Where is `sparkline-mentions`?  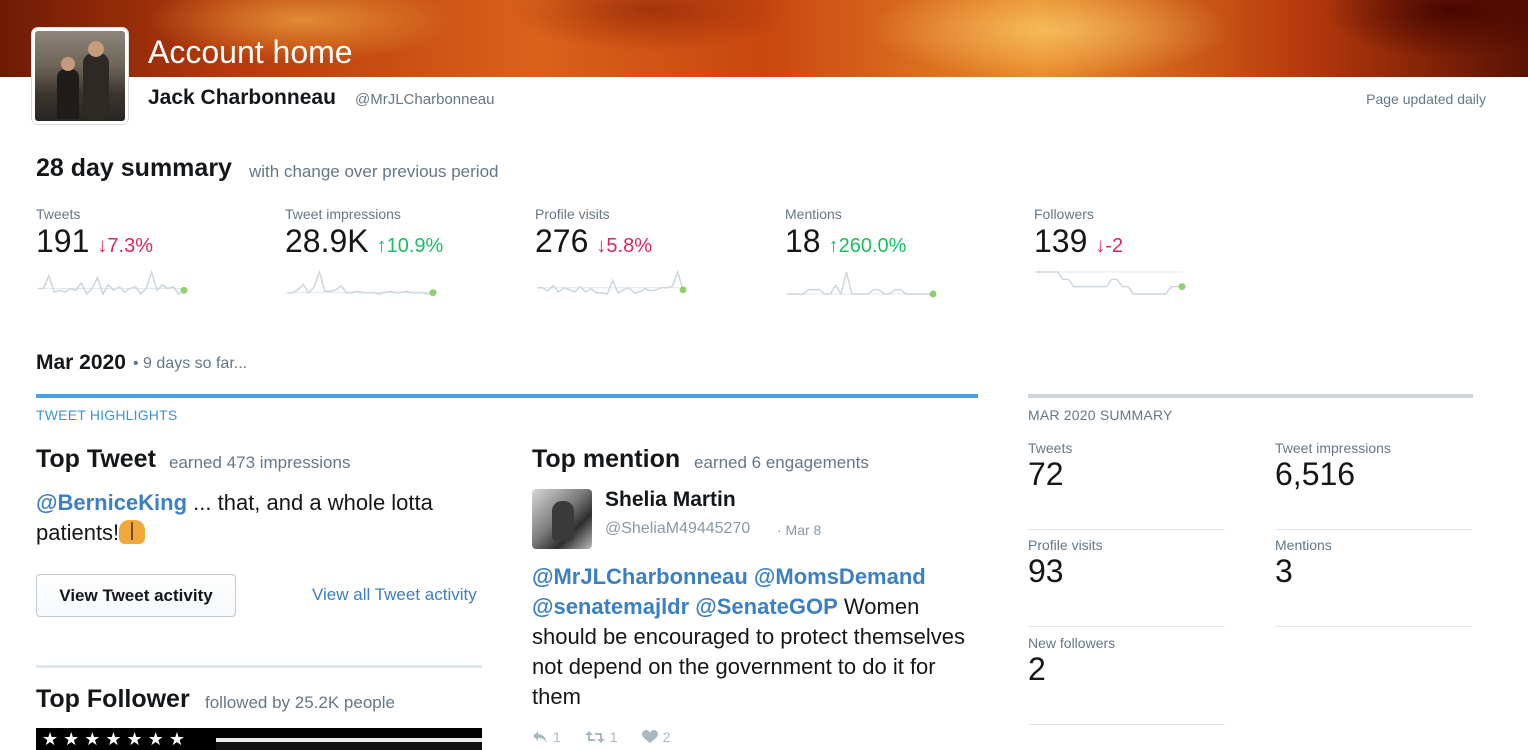 sparkline-mentions is located at coordinates (862, 284).